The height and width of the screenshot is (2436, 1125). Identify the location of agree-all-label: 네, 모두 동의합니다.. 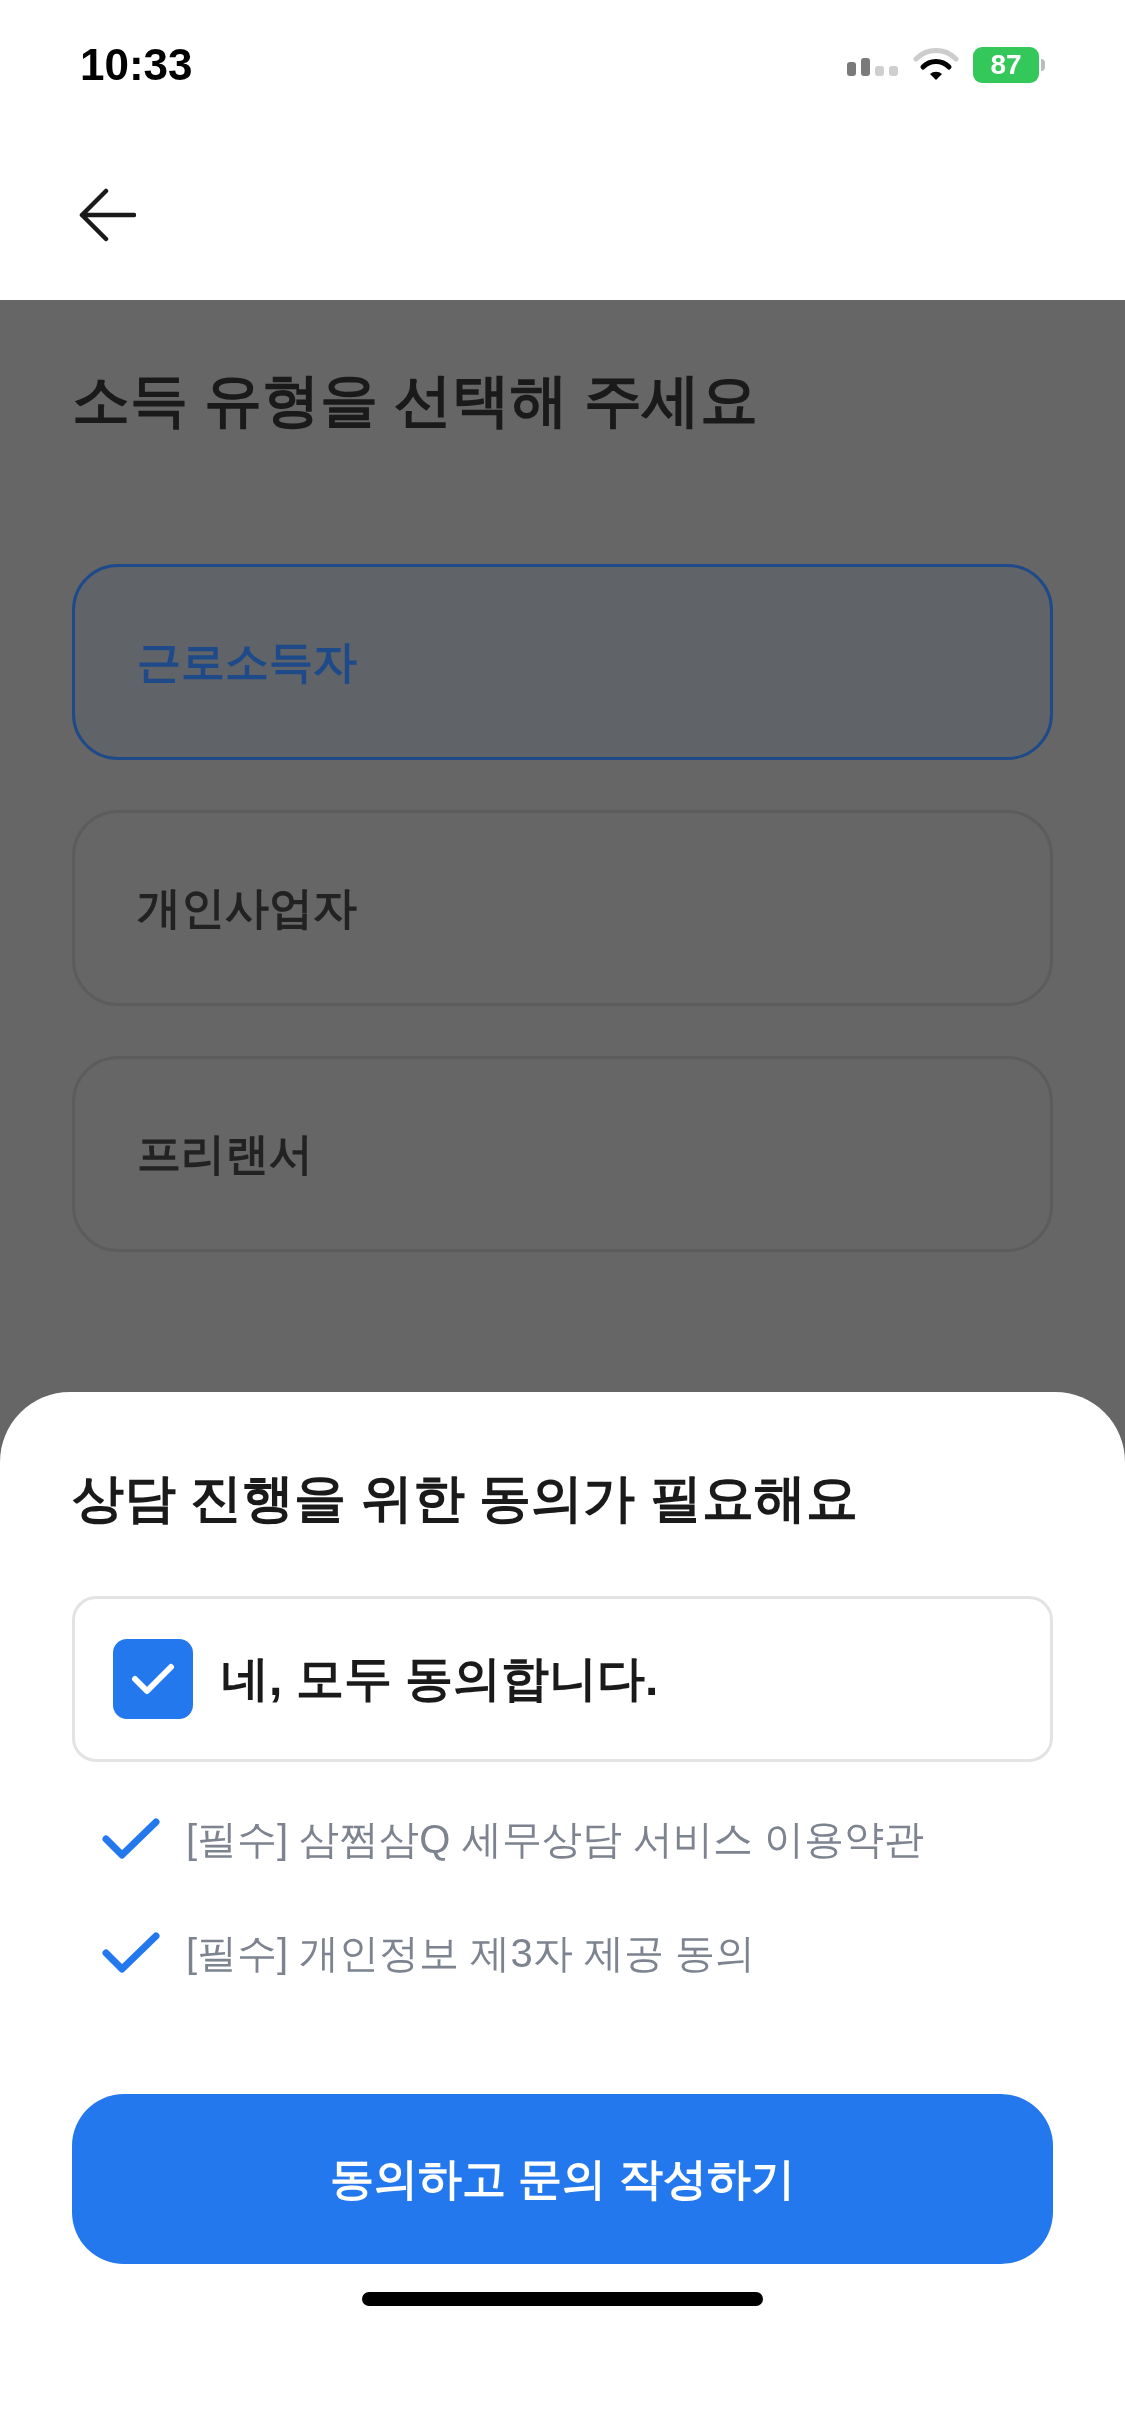
(440, 1679).